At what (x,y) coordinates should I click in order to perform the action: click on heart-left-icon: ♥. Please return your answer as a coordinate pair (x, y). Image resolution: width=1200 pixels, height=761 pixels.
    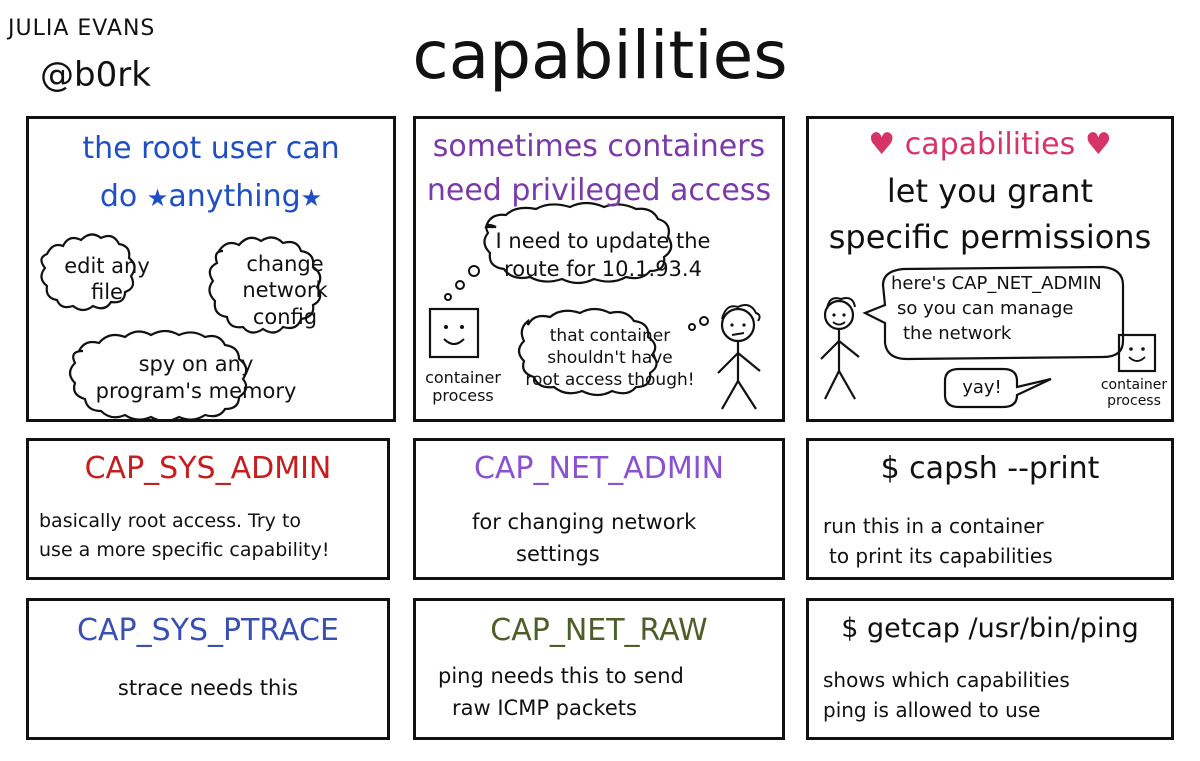
    Looking at the image, I should click on (882, 144).